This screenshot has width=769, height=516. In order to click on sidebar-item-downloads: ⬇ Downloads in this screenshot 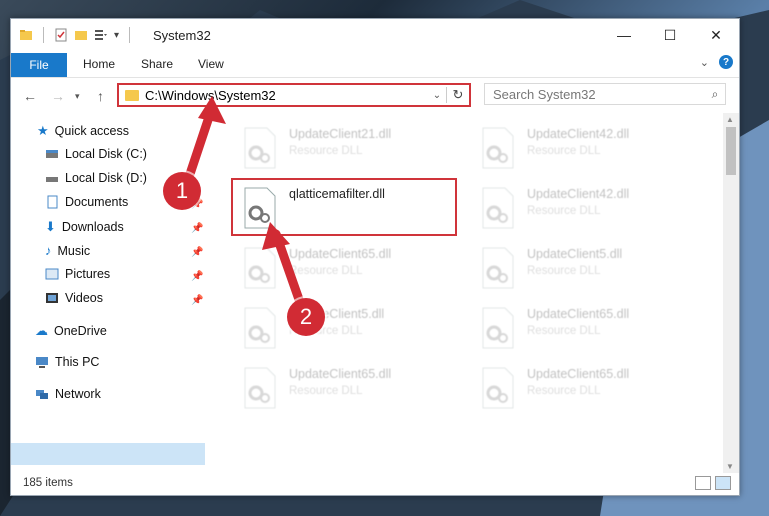, I will do `click(84, 227)`.